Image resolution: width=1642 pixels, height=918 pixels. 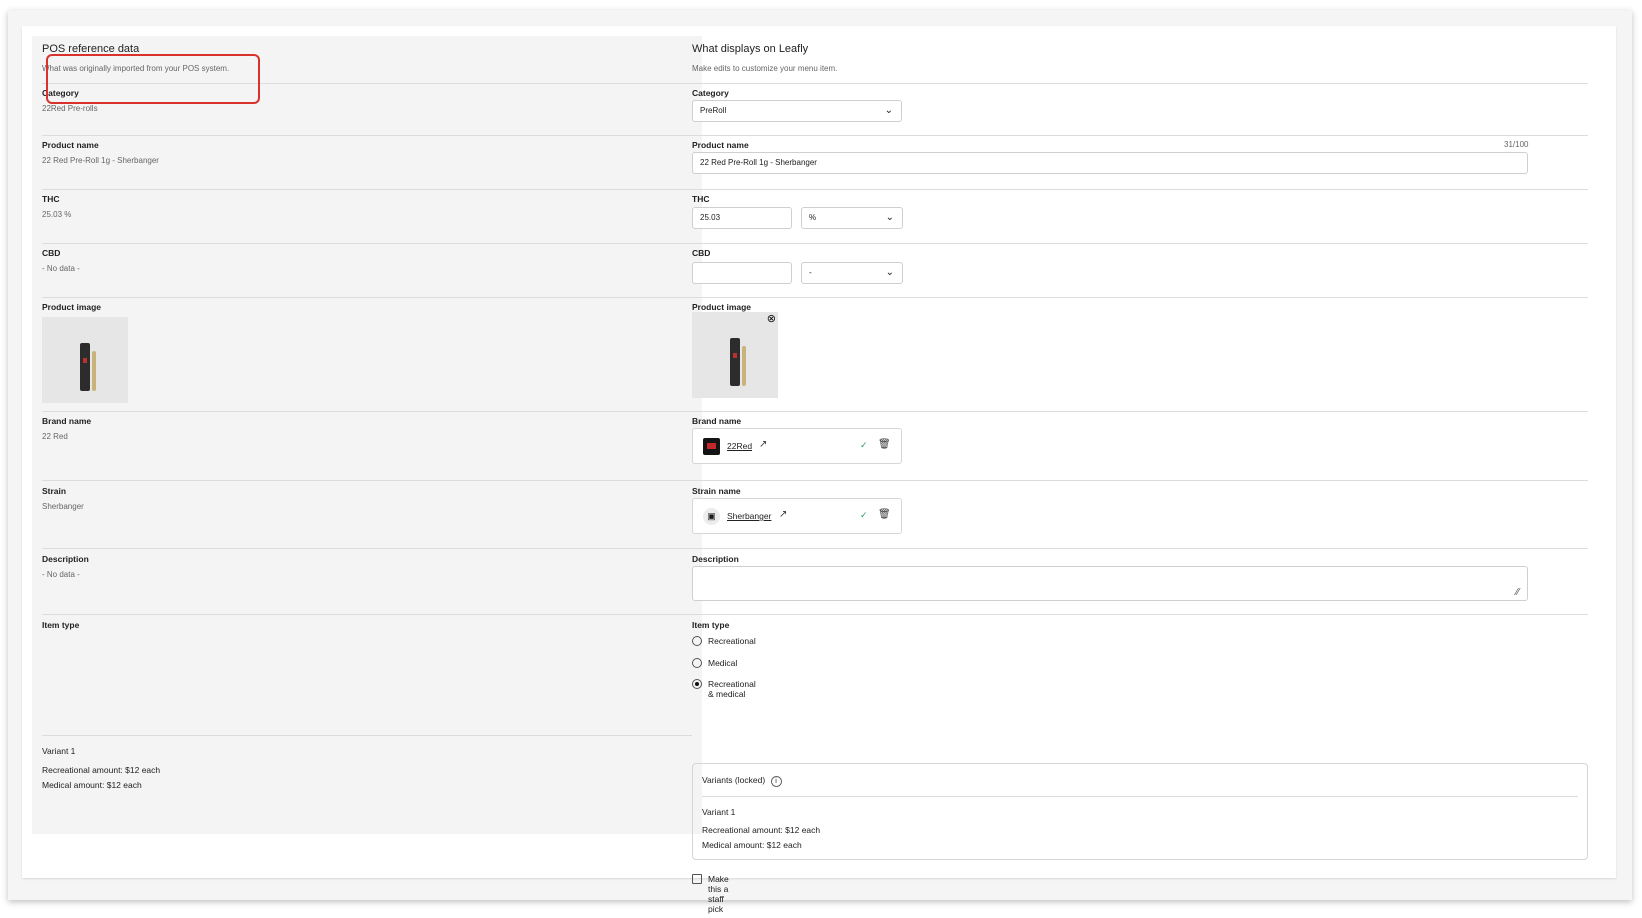 What do you see at coordinates (797, 111) in the screenshot?
I see `category-select: PreRoll ⌄` at bounding box center [797, 111].